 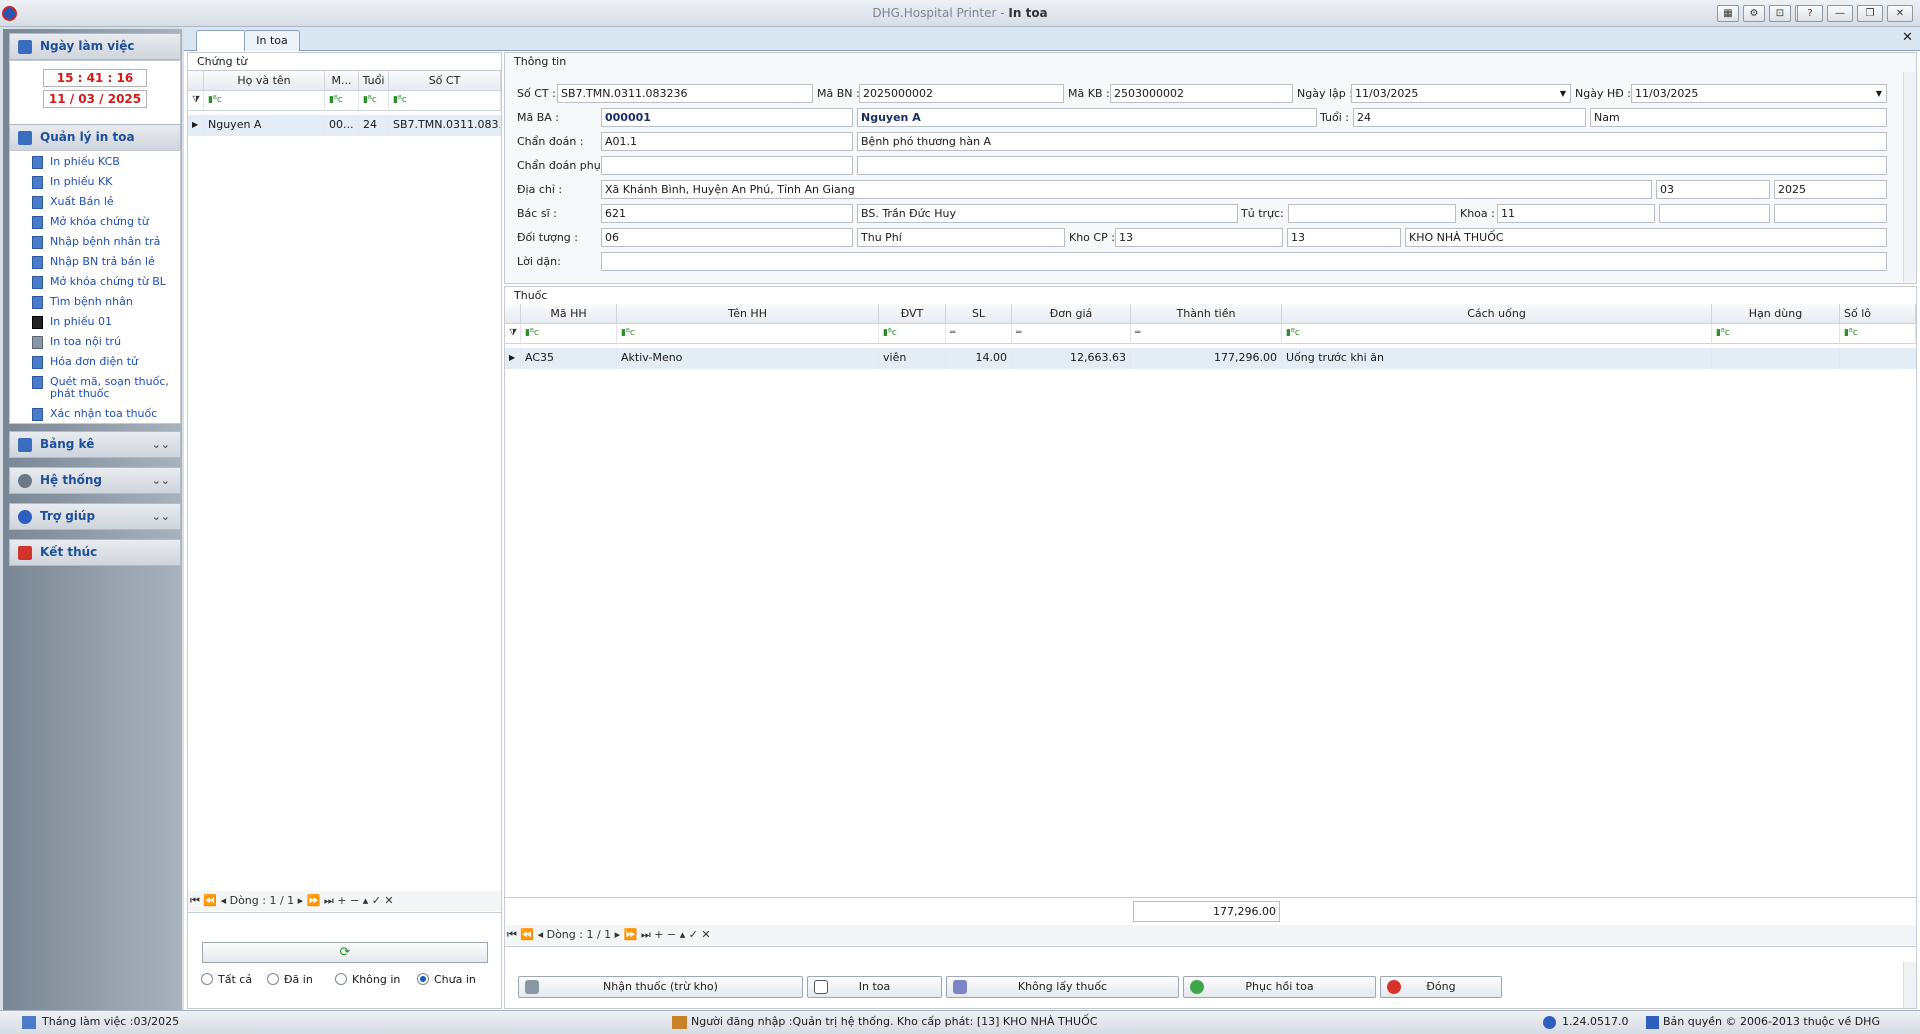 I want to click on close-window-button: ✕, so click(x=1900, y=13).